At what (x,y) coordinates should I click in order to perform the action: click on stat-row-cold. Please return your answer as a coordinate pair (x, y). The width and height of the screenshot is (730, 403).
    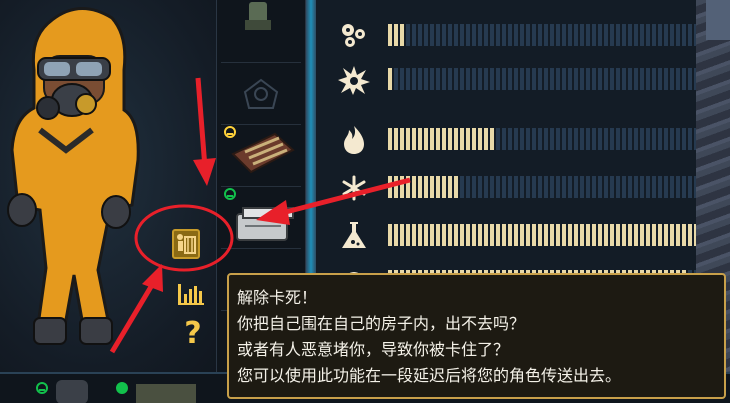
    Looking at the image, I should click on (522, 188).